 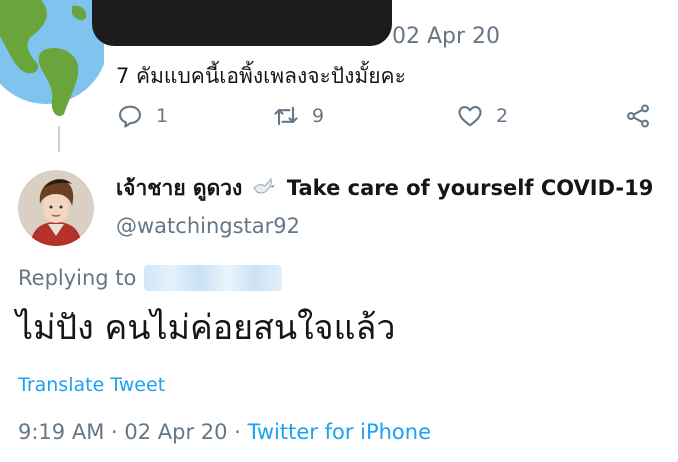 I want to click on like-button: 2, so click(x=482, y=116).